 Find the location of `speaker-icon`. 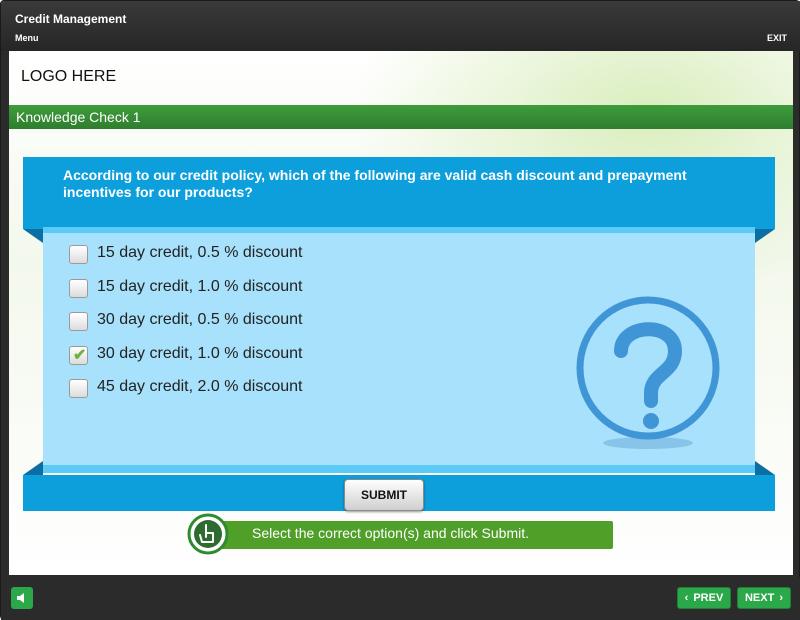

speaker-icon is located at coordinates (20, 598).